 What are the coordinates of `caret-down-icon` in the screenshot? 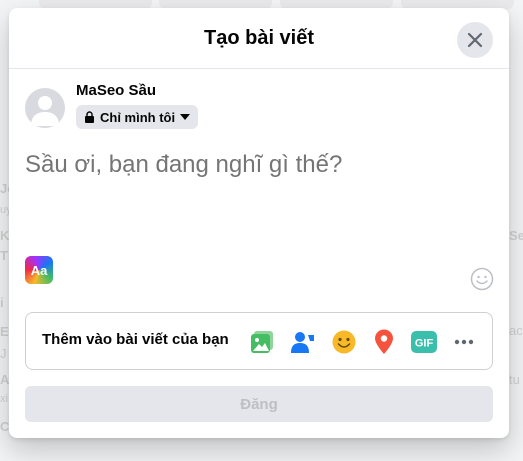 It's located at (185, 117).